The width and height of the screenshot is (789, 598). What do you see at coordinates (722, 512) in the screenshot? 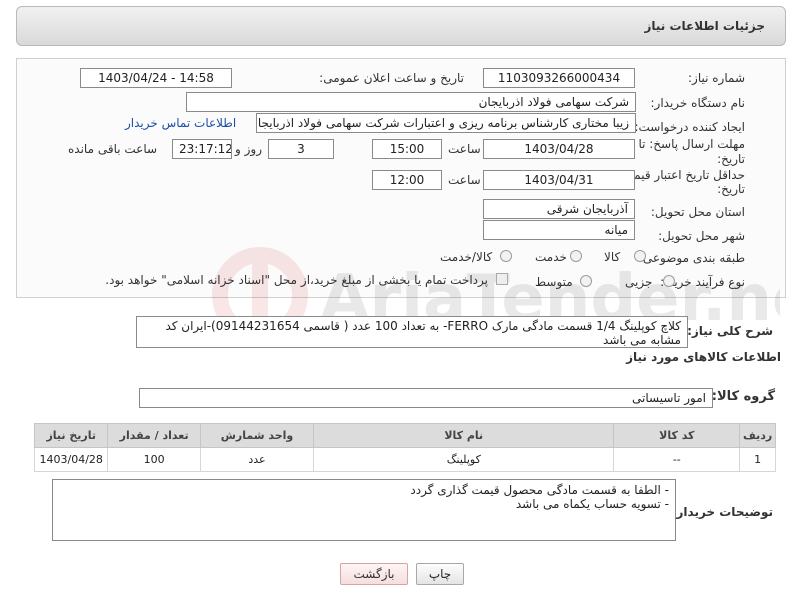
I see `buyer-notes-label: توضیحات خریدار:` at bounding box center [722, 512].